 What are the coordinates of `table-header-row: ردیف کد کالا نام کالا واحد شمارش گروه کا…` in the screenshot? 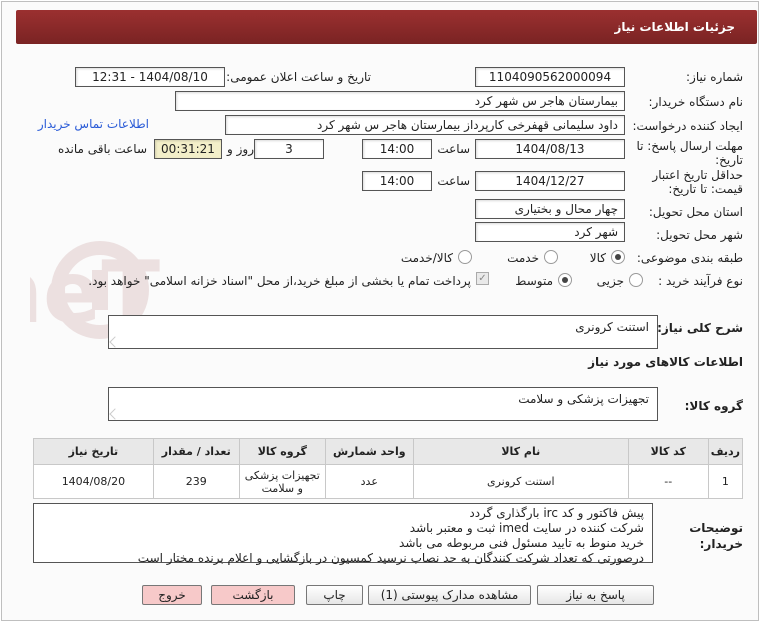 It's located at (388, 451).